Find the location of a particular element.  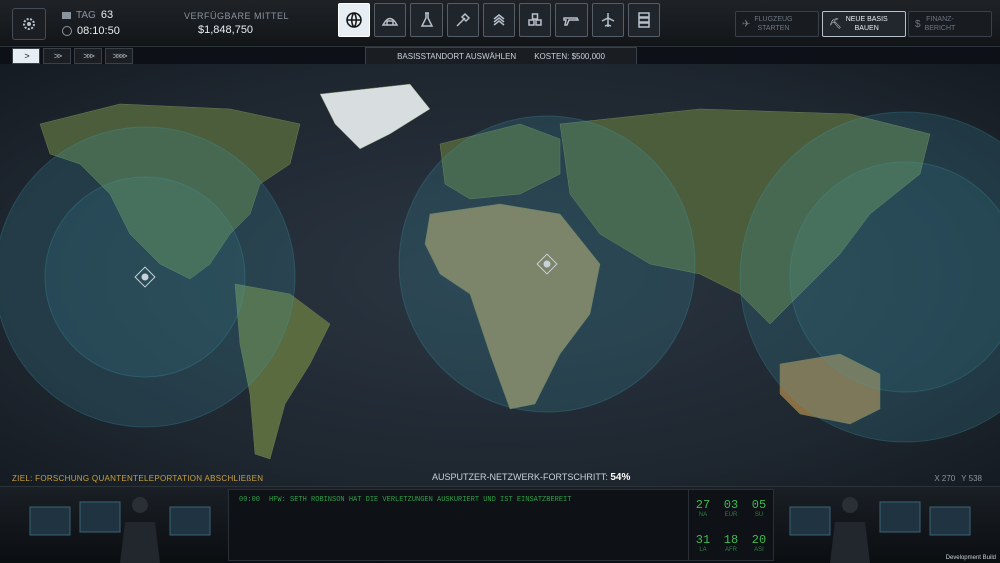

nav-weapons-button is located at coordinates (571, 20).